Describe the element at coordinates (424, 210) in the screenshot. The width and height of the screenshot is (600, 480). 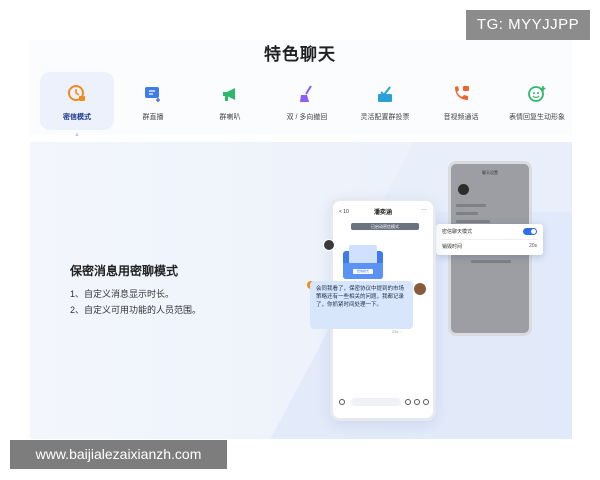
I see `more-icon: ···` at that location.